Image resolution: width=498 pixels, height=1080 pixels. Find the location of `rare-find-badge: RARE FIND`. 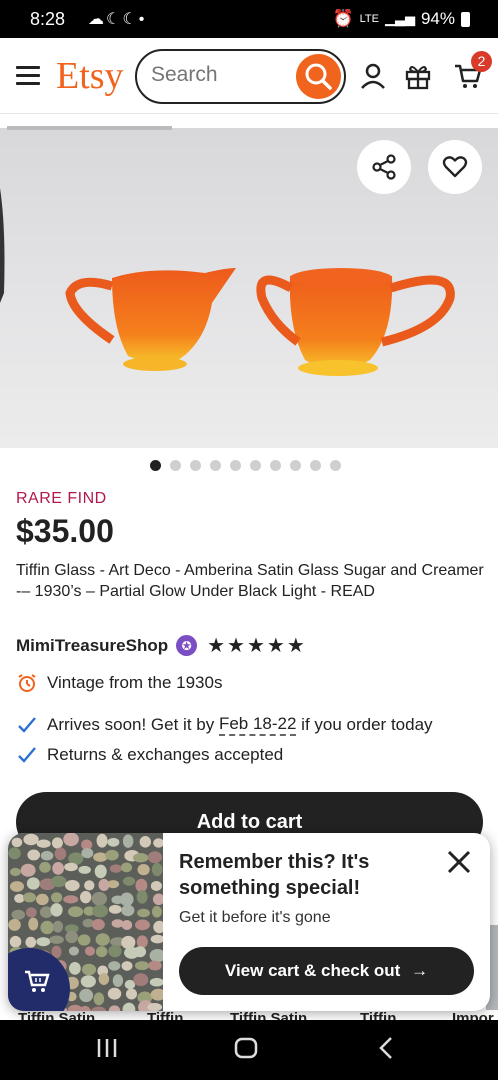

rare-find-badge: RARE FIND is located at coordinates (61, 498).